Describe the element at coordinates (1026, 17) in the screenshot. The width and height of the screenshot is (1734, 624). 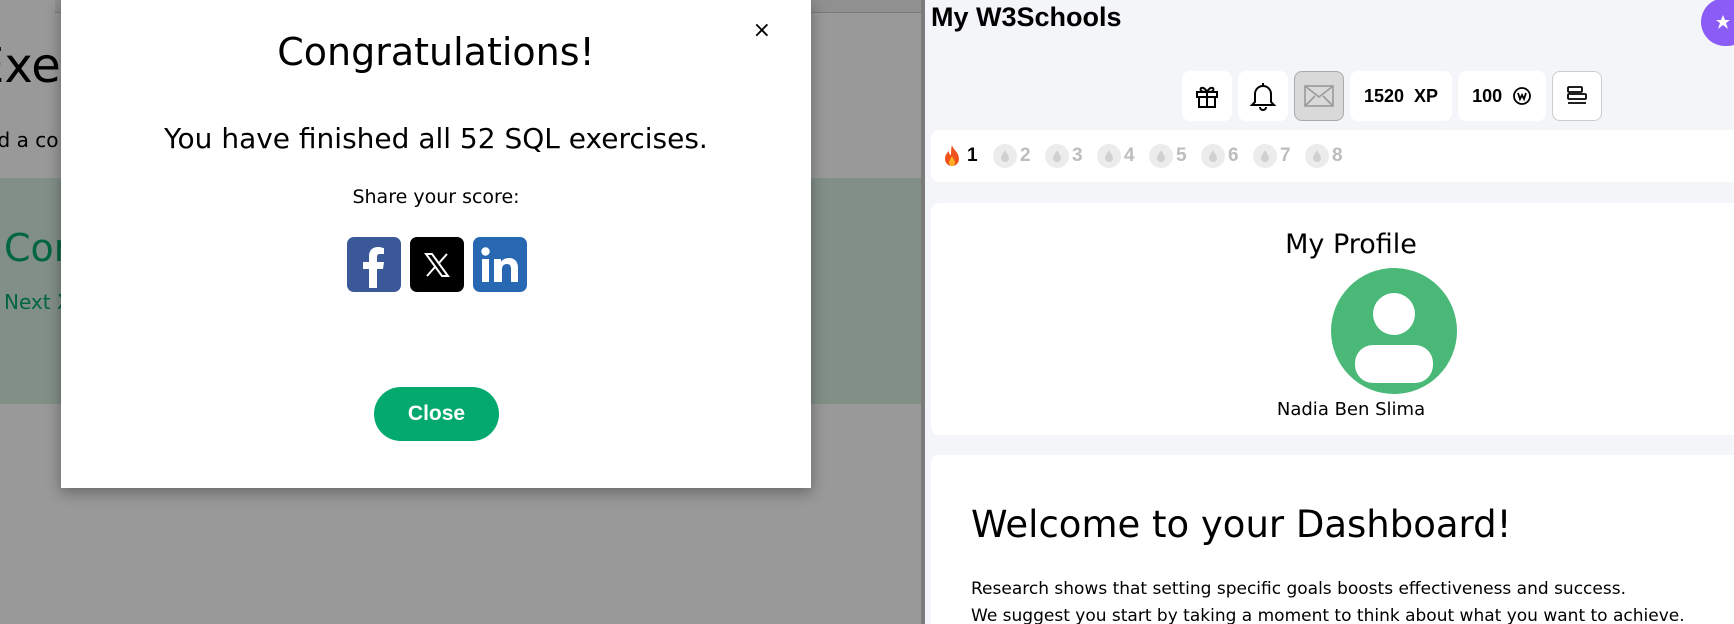
I see `app-title: My W3Schools` at that location.